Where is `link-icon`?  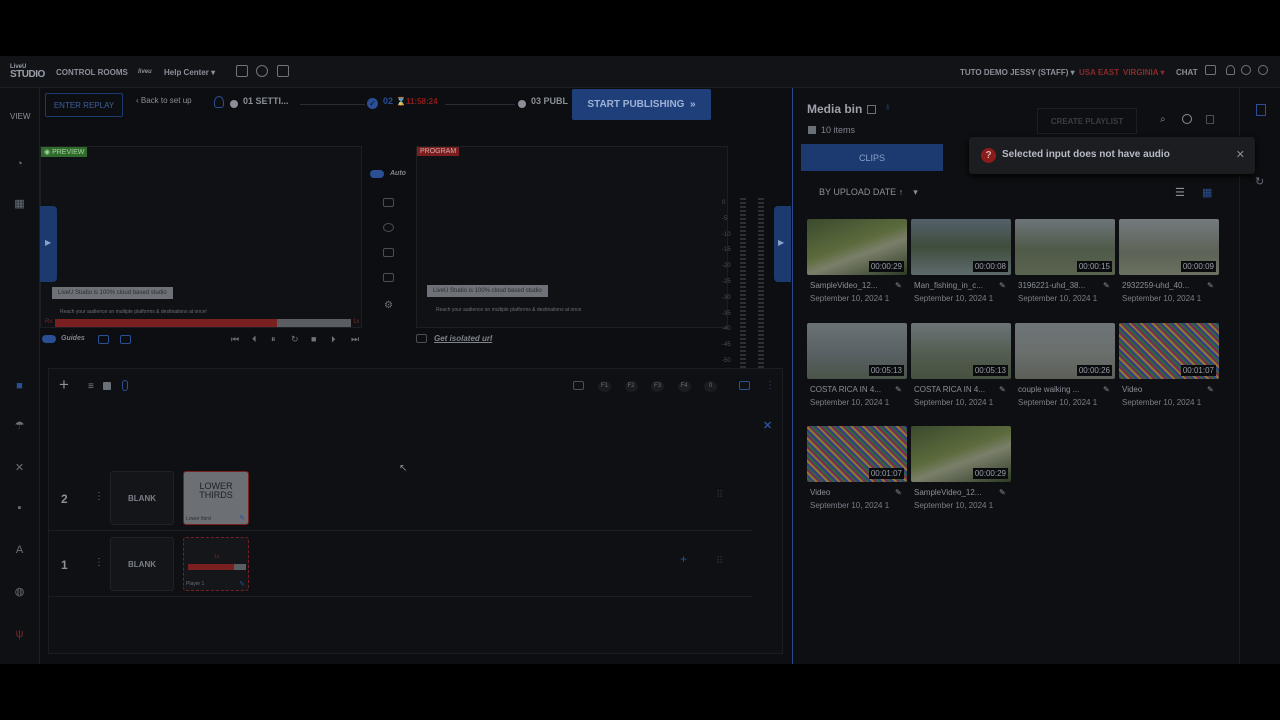
link-icon is located at coordinates (125, 385).